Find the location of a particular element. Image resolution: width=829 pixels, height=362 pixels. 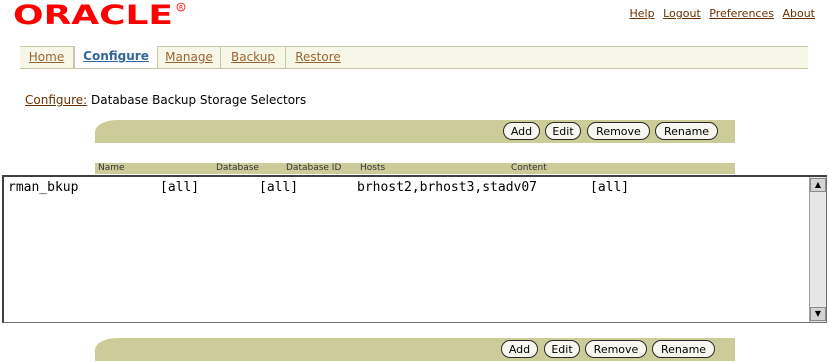

about-link: About is located at coordinates (798, 13).